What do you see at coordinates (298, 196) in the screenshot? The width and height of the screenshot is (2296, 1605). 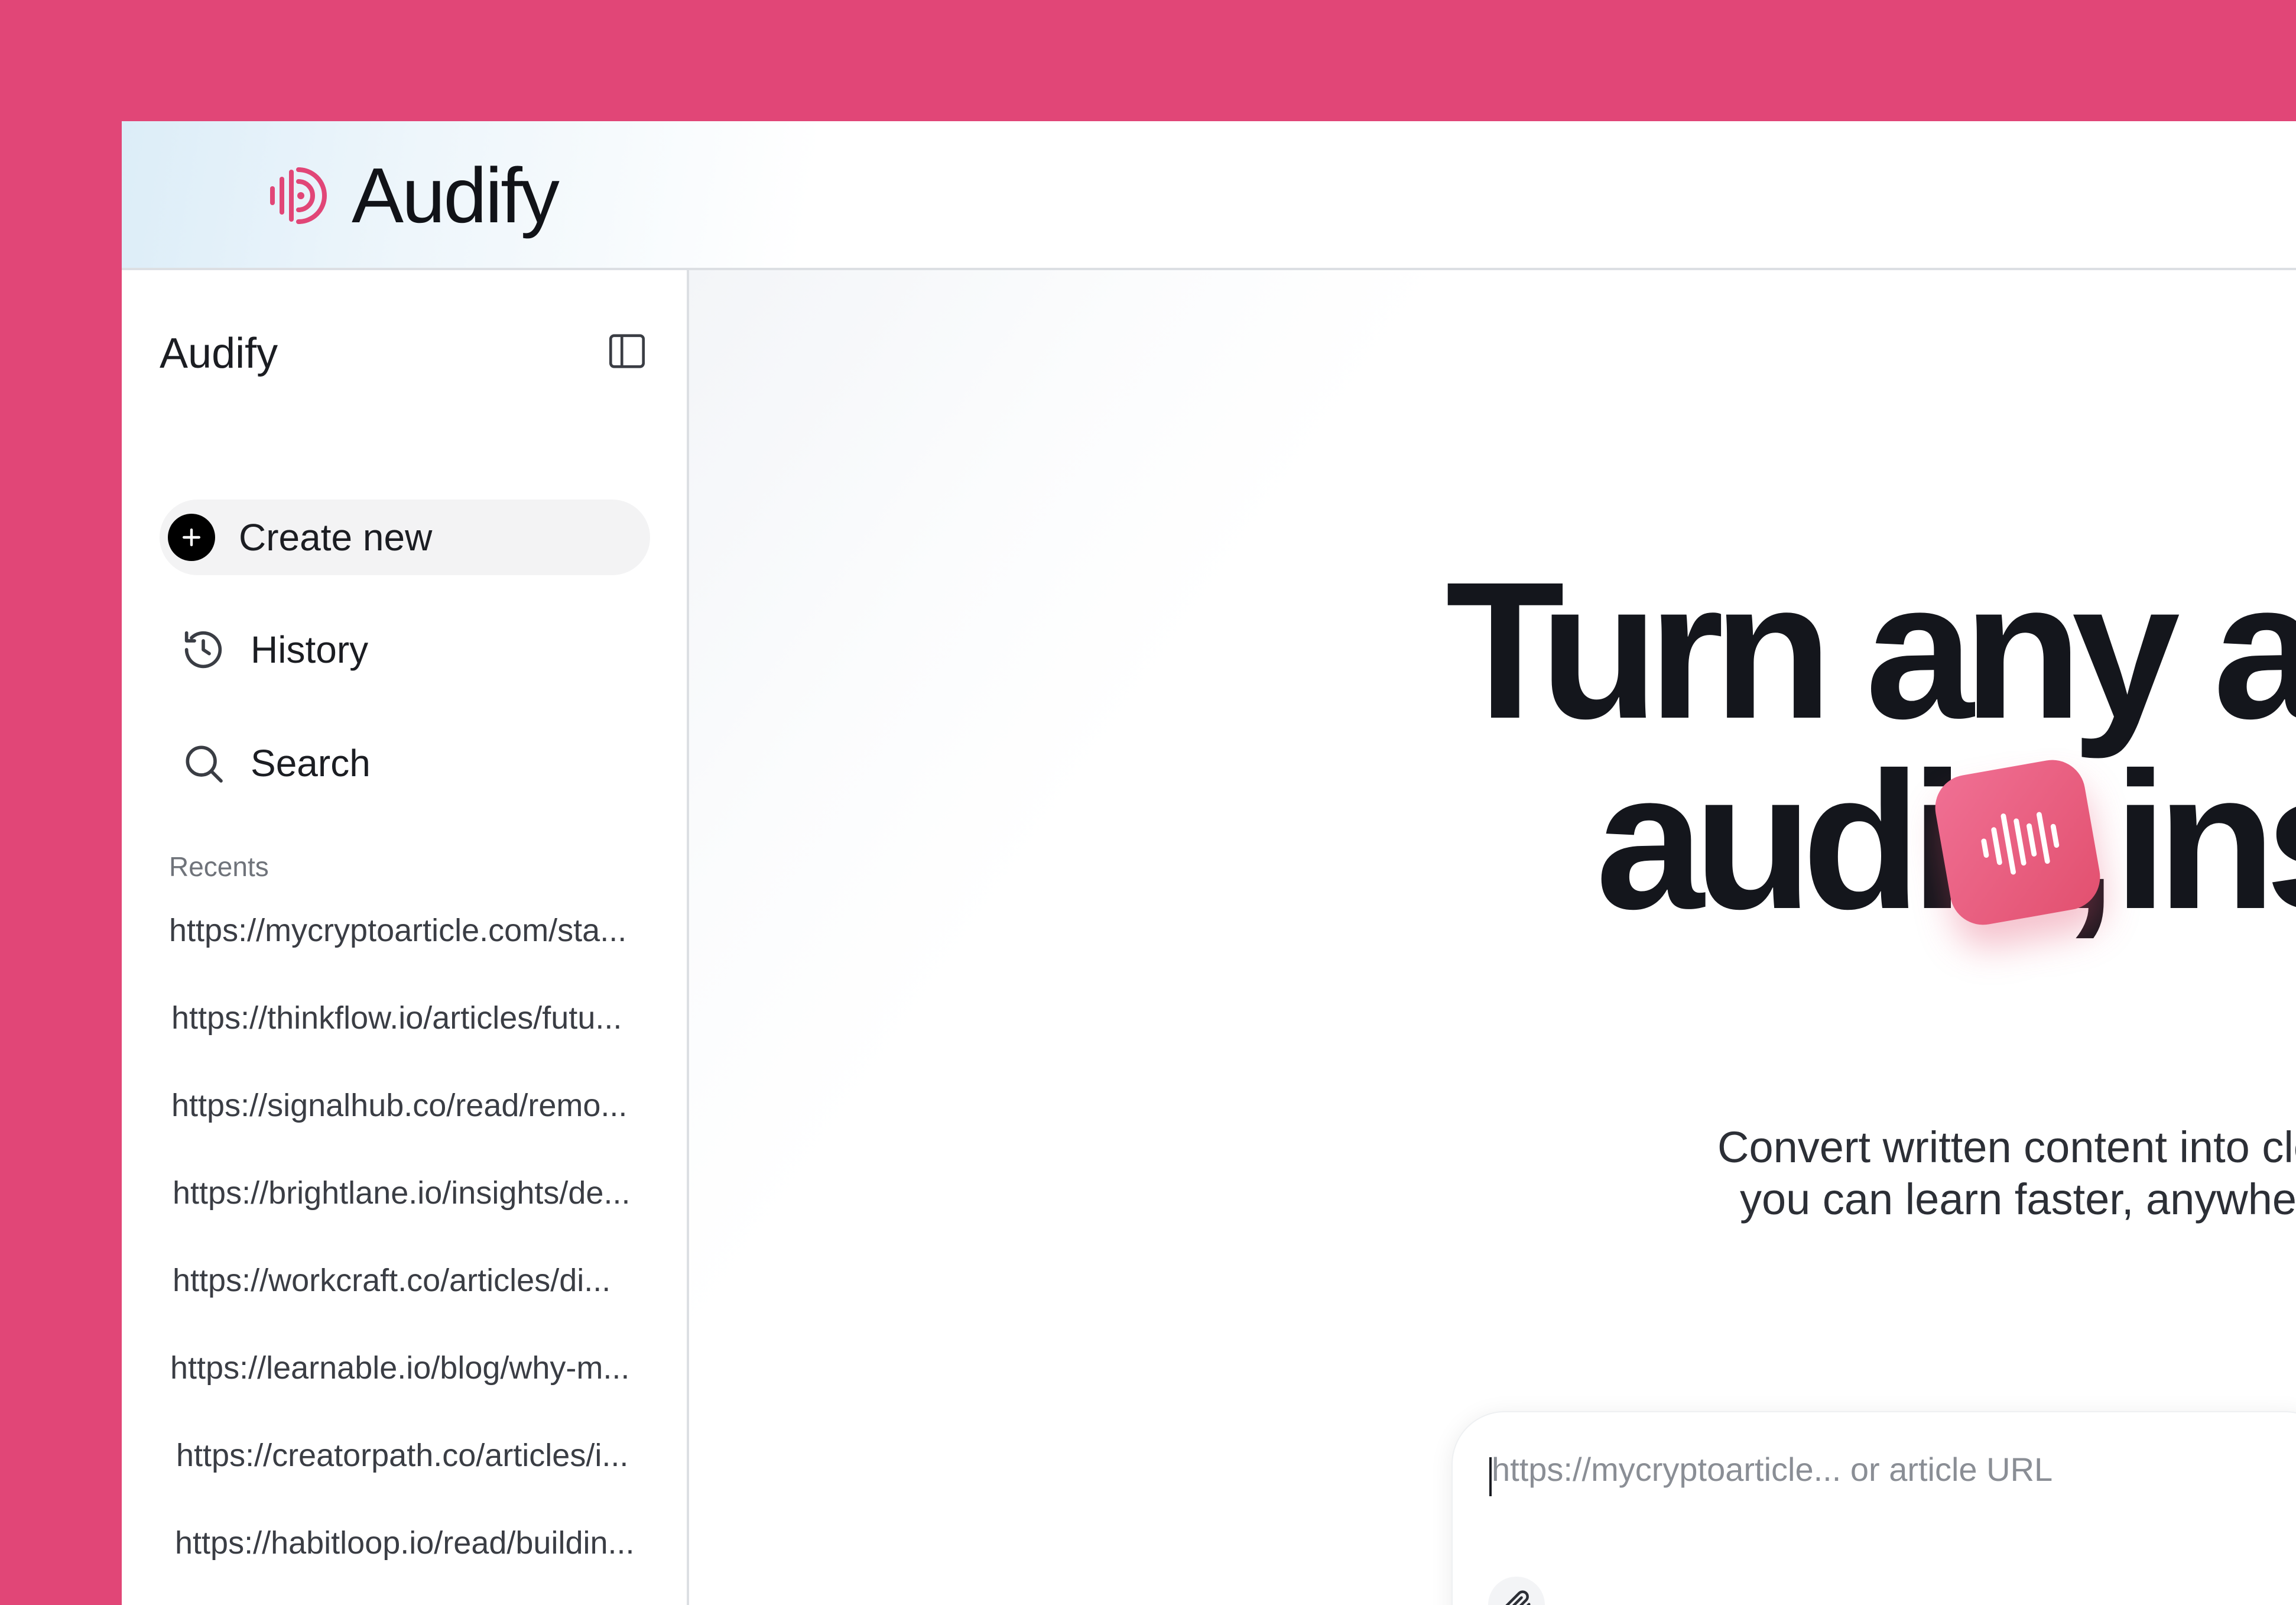 I see `audio-wave-logo-icon` at bounding box center [298, 196].